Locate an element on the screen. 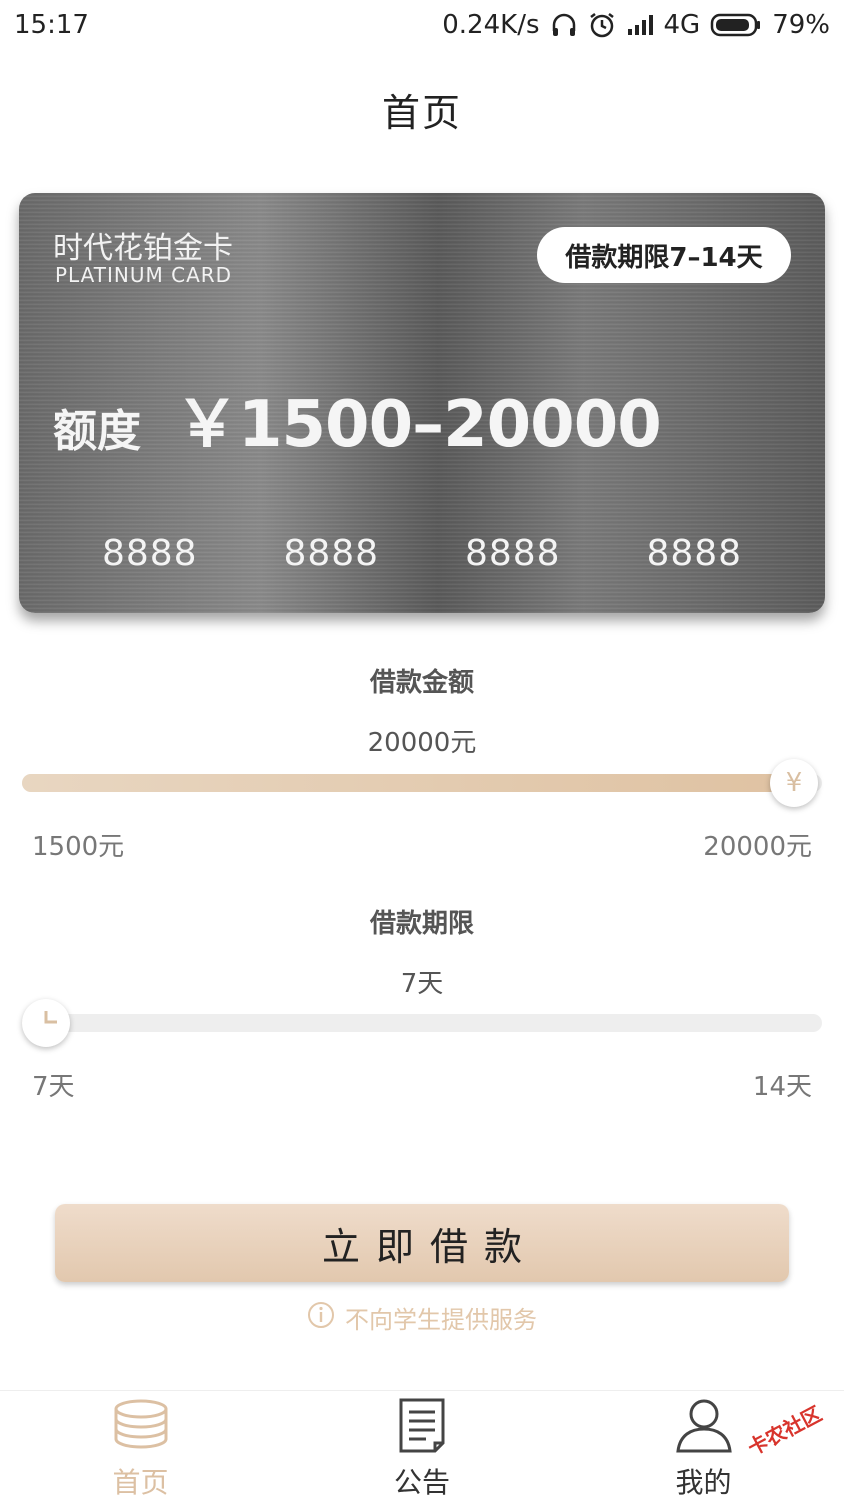  amount-slider-thumb: ¥ is located at coordinates (794, 783).